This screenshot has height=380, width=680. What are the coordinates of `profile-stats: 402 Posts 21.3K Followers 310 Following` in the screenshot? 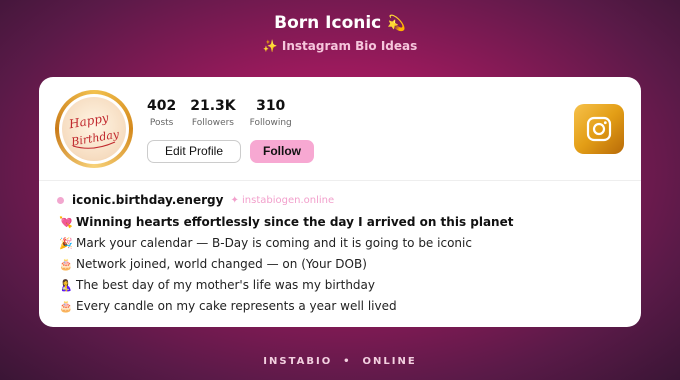 It's located at (226, 113).